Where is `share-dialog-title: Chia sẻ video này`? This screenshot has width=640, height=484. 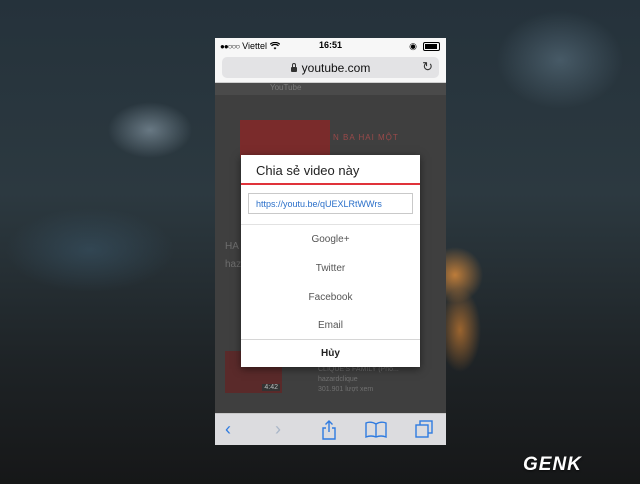
share-dialog-title: Chia sẻ video này is located at coordinates (308, 170).